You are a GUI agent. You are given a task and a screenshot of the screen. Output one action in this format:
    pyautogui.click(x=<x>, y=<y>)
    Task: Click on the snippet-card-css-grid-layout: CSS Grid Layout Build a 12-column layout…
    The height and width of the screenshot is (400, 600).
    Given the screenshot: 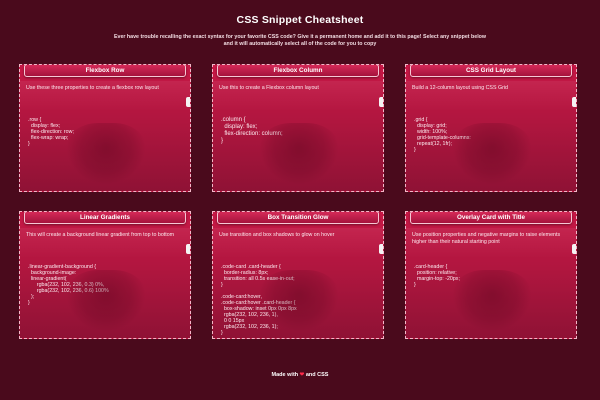 What is the action you would take?
    pyautogui.click(x=491, y=128)
    